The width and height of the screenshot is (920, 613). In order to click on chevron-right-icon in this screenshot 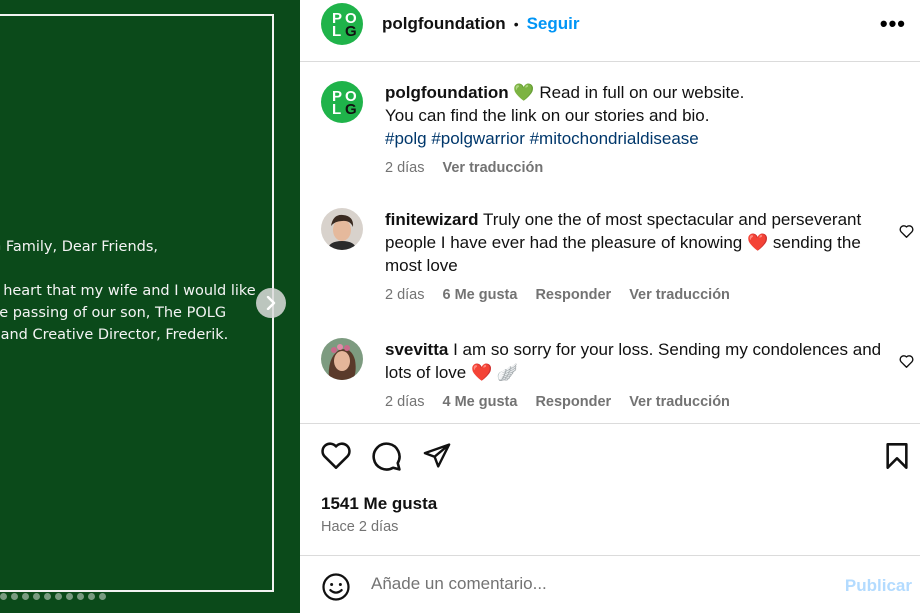, I will do `click(271, 303)`.